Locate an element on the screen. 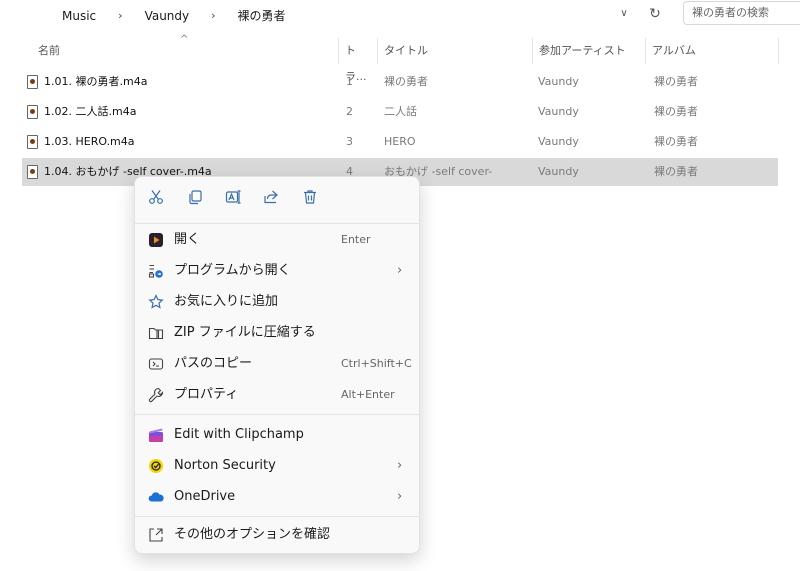 The height and width of the screenshot is (571, 800). menu-item-properties: プロパティ Alt+Enter is located at coordinates (277, 395).